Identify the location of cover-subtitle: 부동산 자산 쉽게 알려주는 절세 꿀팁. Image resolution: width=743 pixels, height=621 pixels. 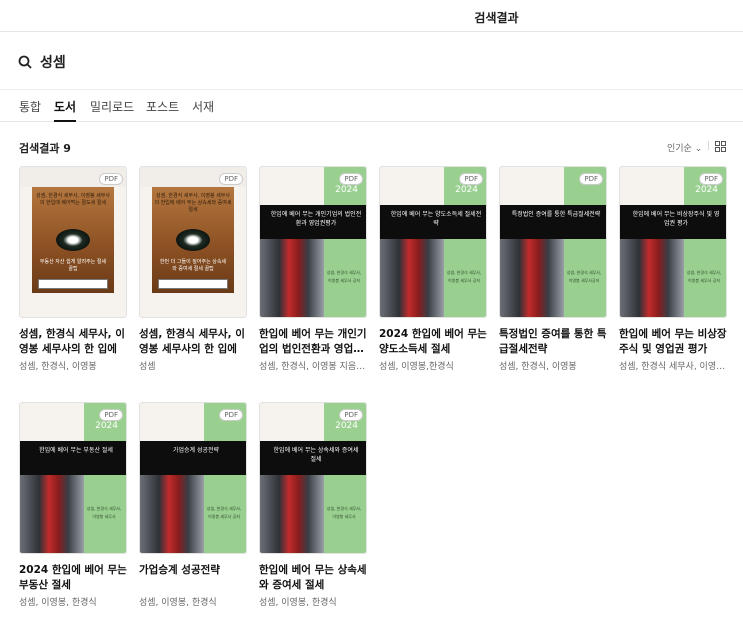
(73, 265).